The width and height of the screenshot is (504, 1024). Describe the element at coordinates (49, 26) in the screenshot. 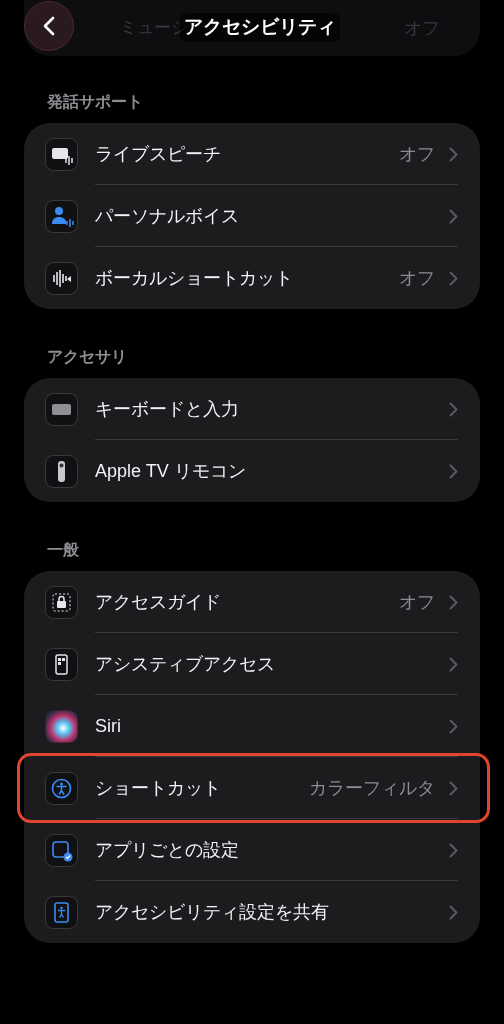

I see `back-icon` at that location.